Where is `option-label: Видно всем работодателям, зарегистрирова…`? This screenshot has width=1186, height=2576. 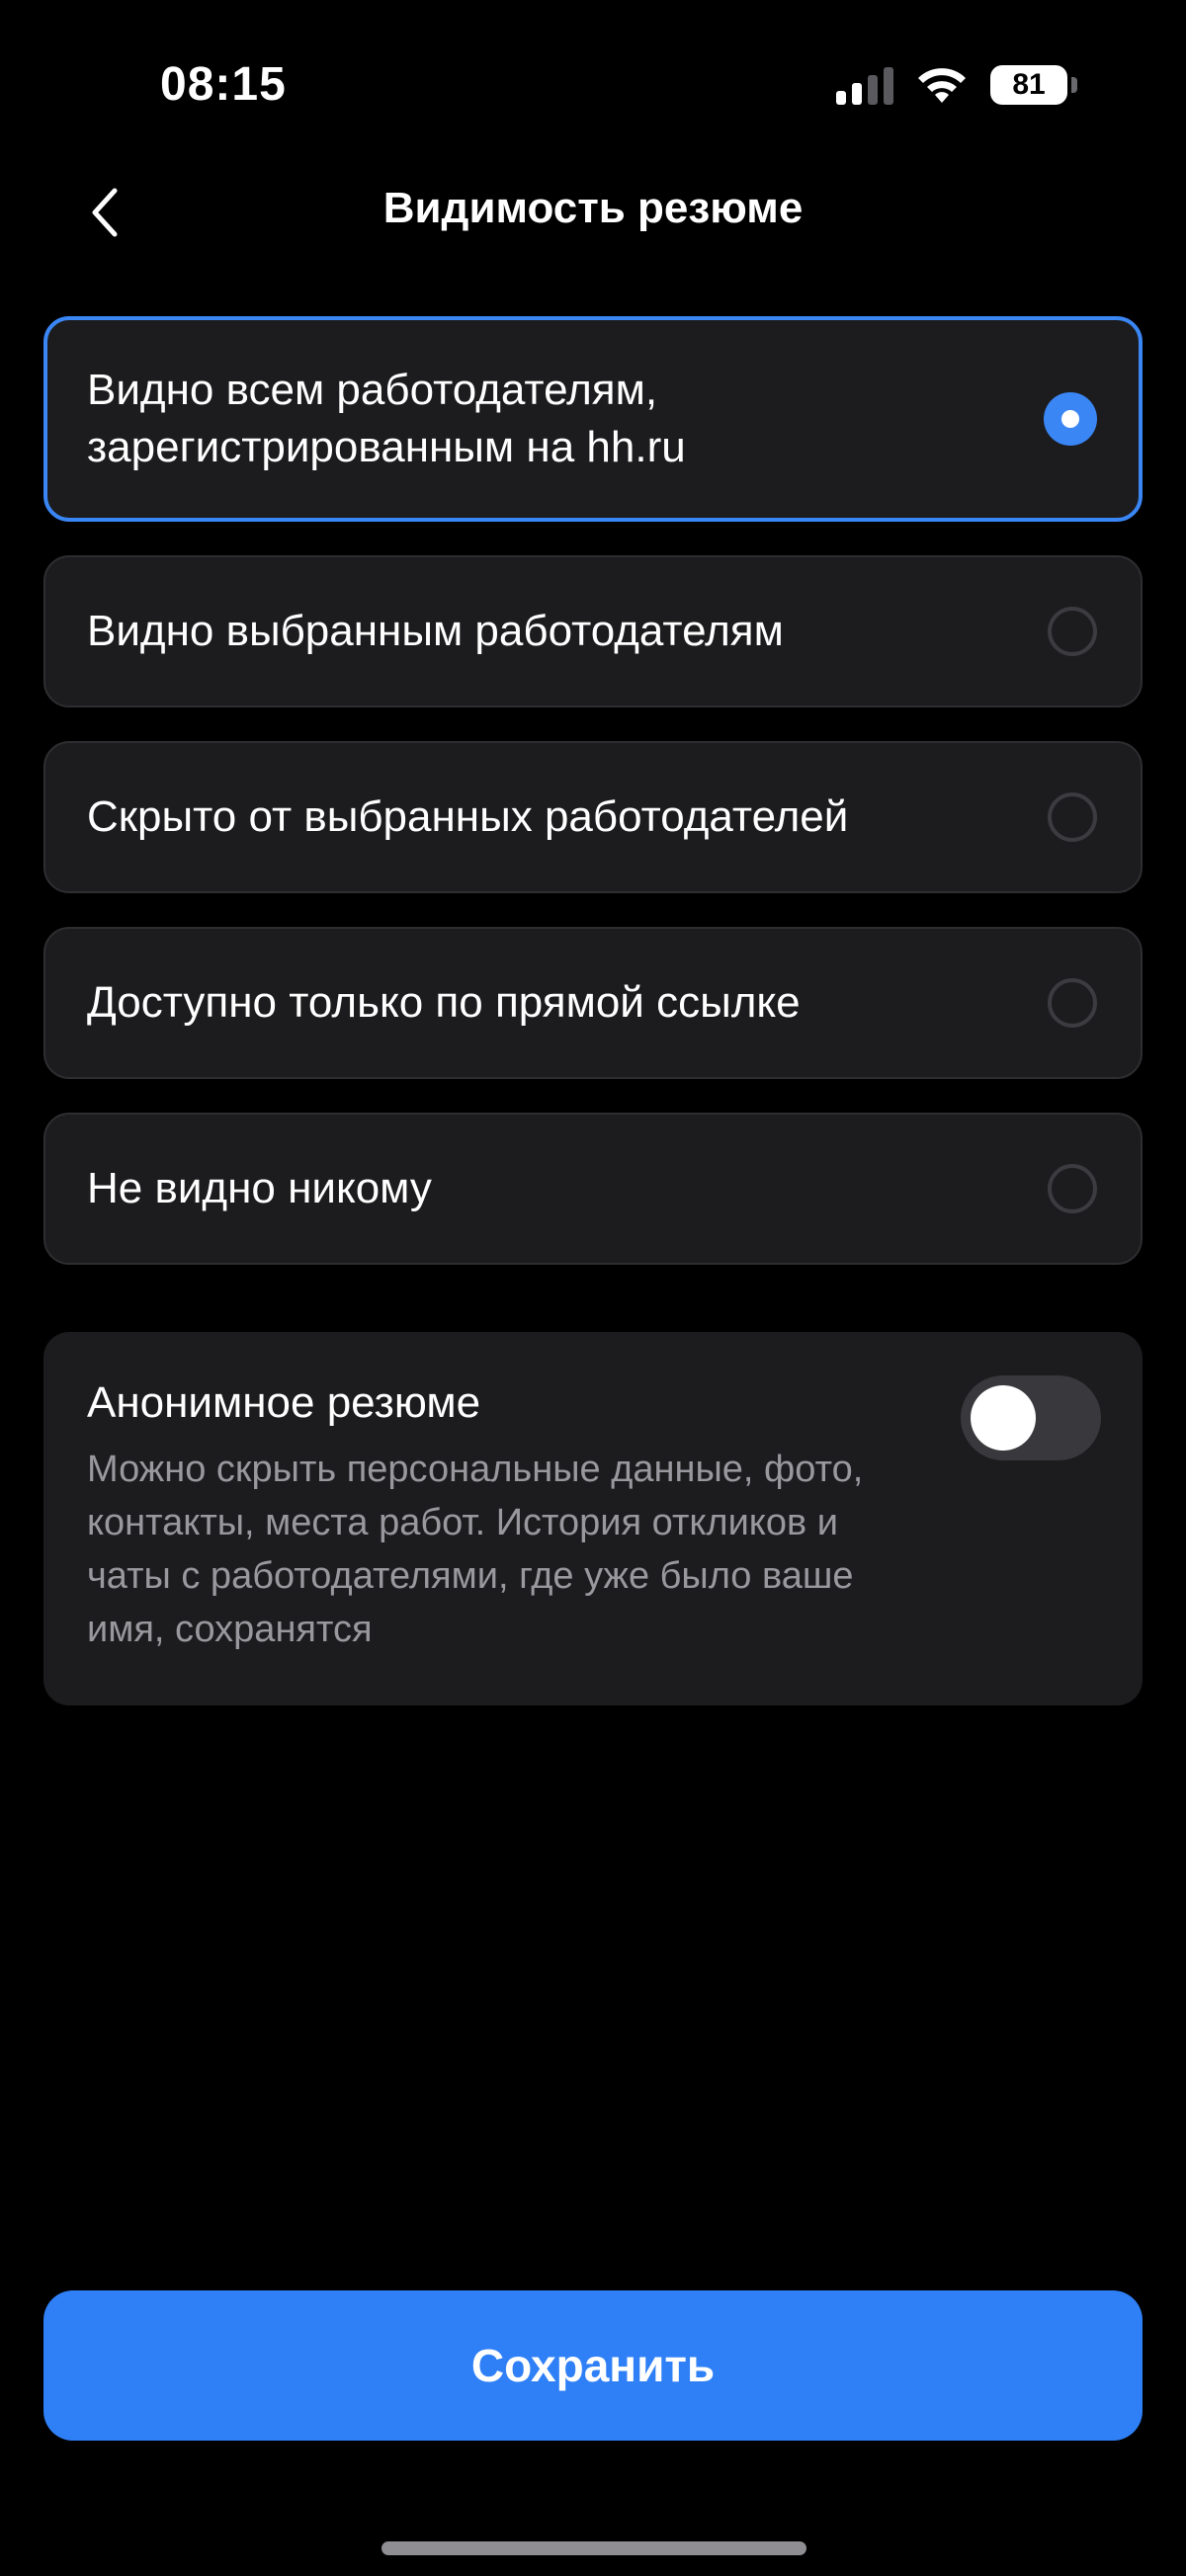 option-label: Видно всем работодателям, зарегистрирова… is located at coordinates (386, 418).